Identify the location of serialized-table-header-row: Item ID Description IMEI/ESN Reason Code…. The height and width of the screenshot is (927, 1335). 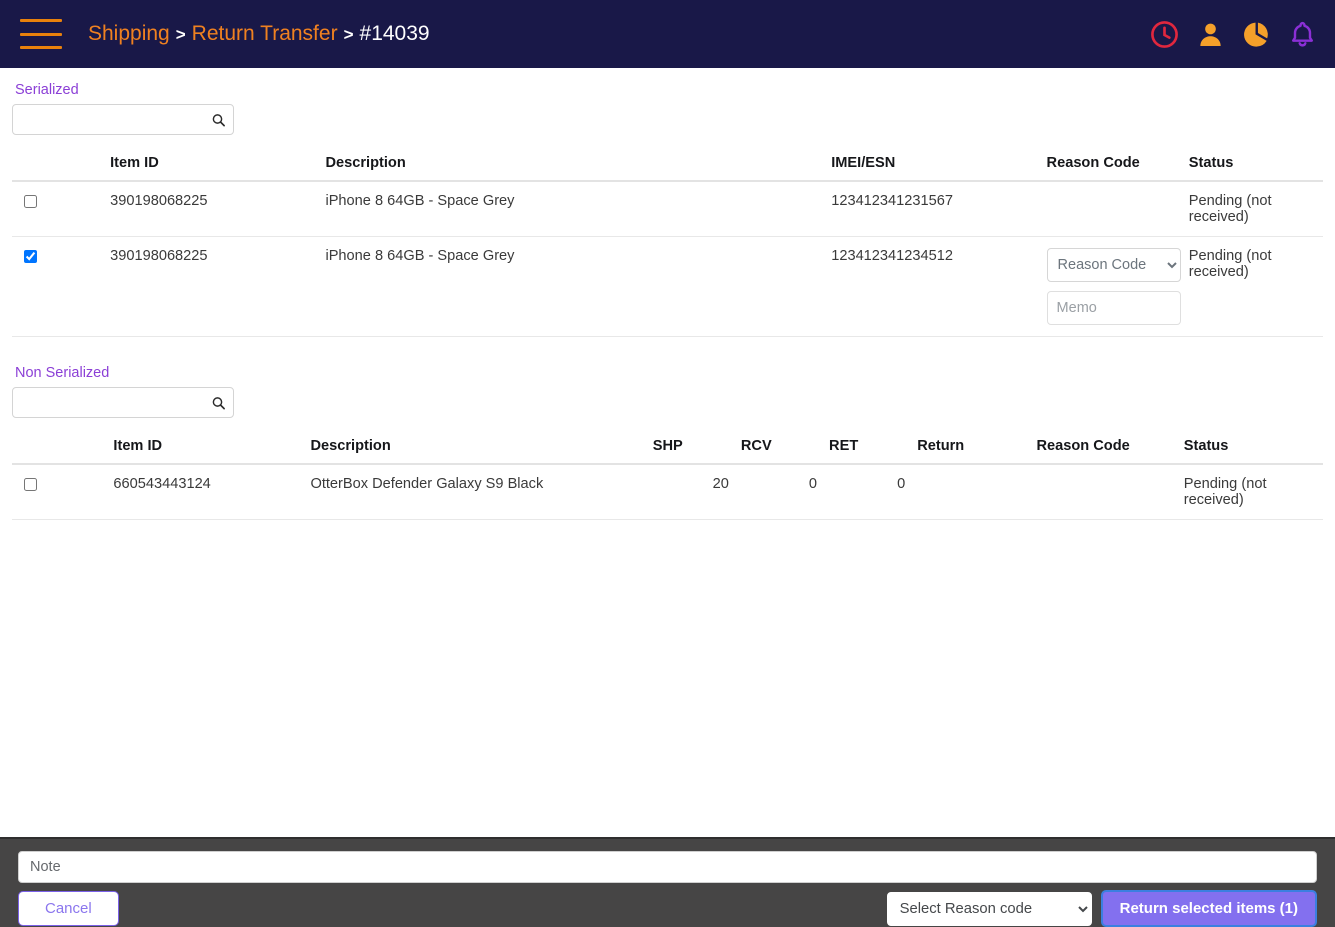
(667, 166).